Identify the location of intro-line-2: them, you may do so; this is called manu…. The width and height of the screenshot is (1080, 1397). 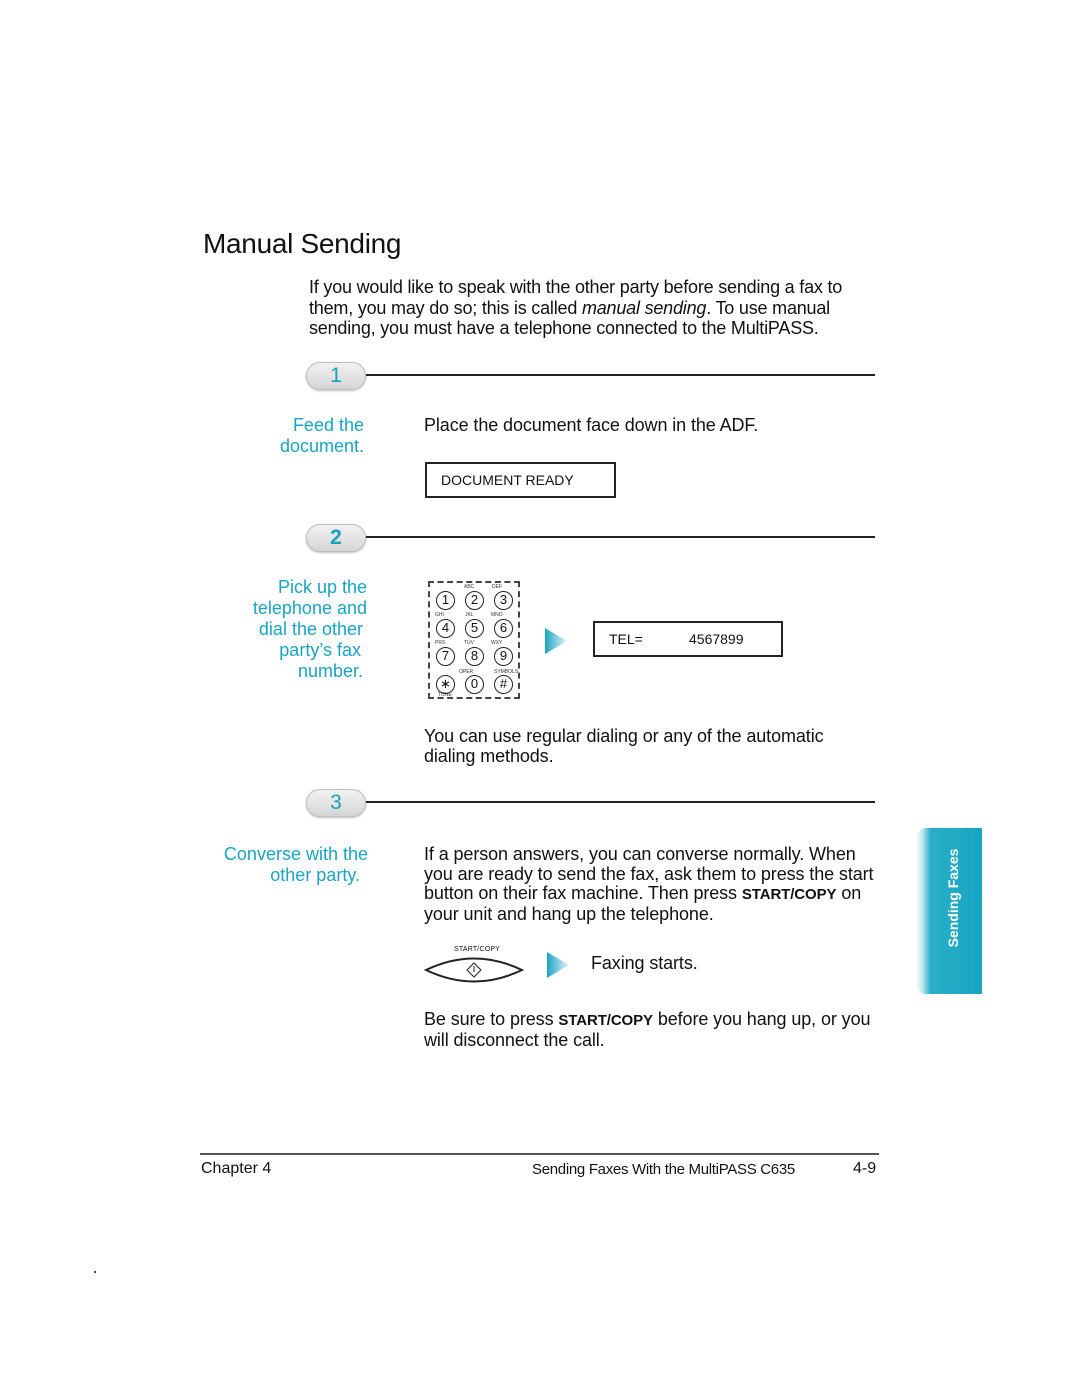
(619, 308).